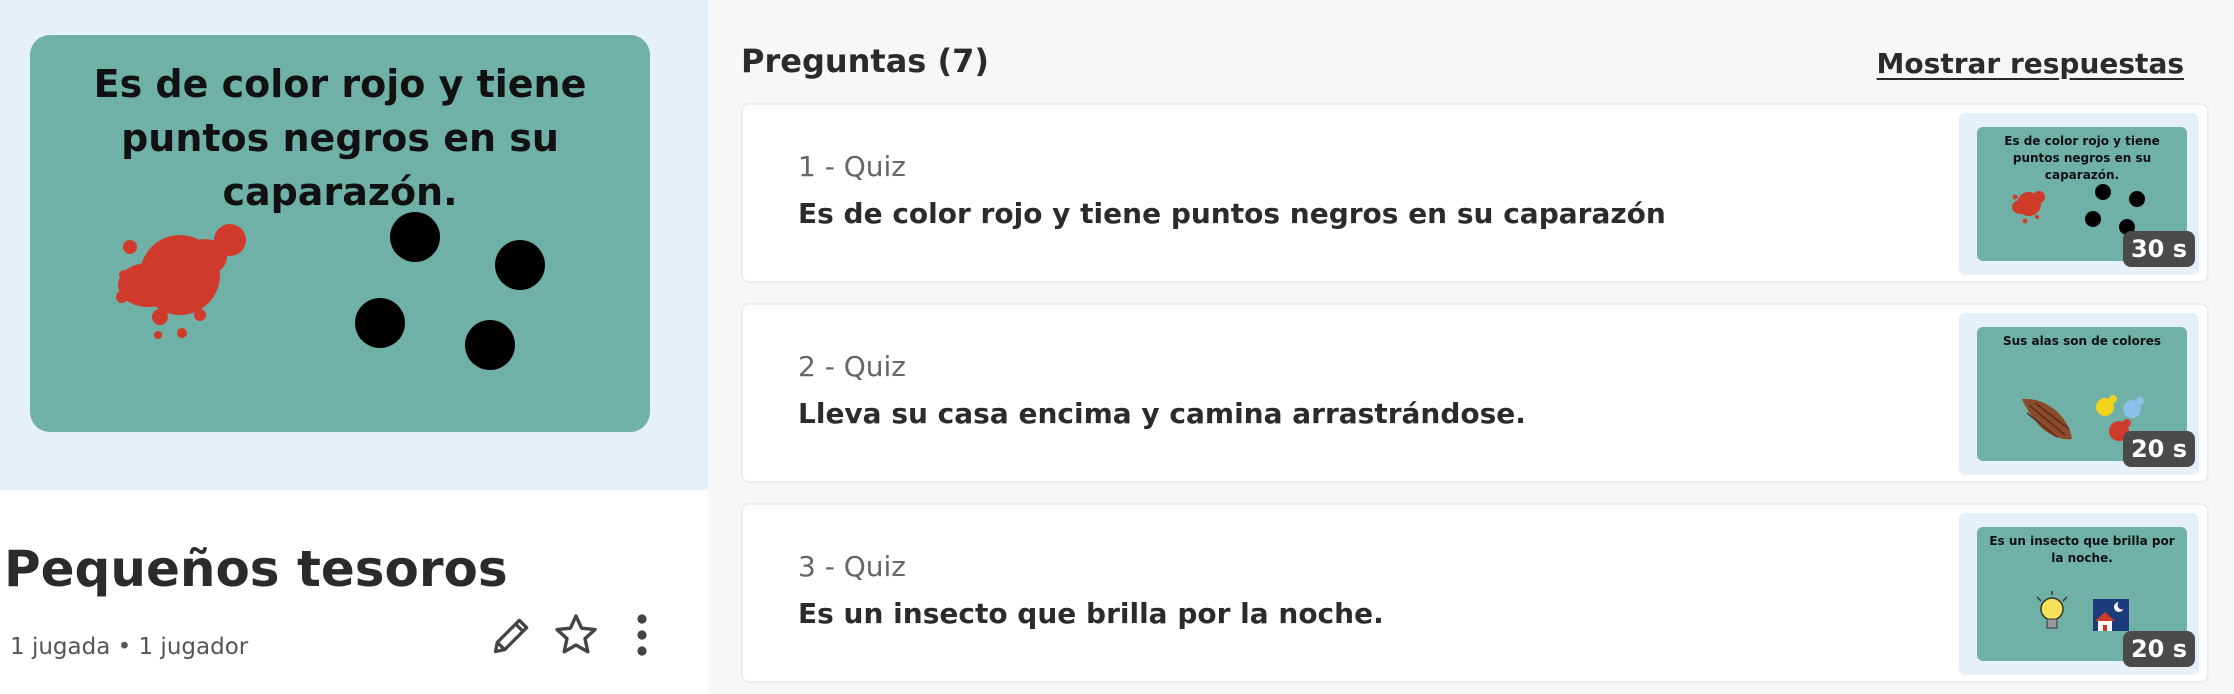 The image size is (2234, 694). What do you see at coordinates (2030, 63) in the screenshot?
I see `show-answers-link: Mostrar respuestas` at bounding box center [2030, 63].